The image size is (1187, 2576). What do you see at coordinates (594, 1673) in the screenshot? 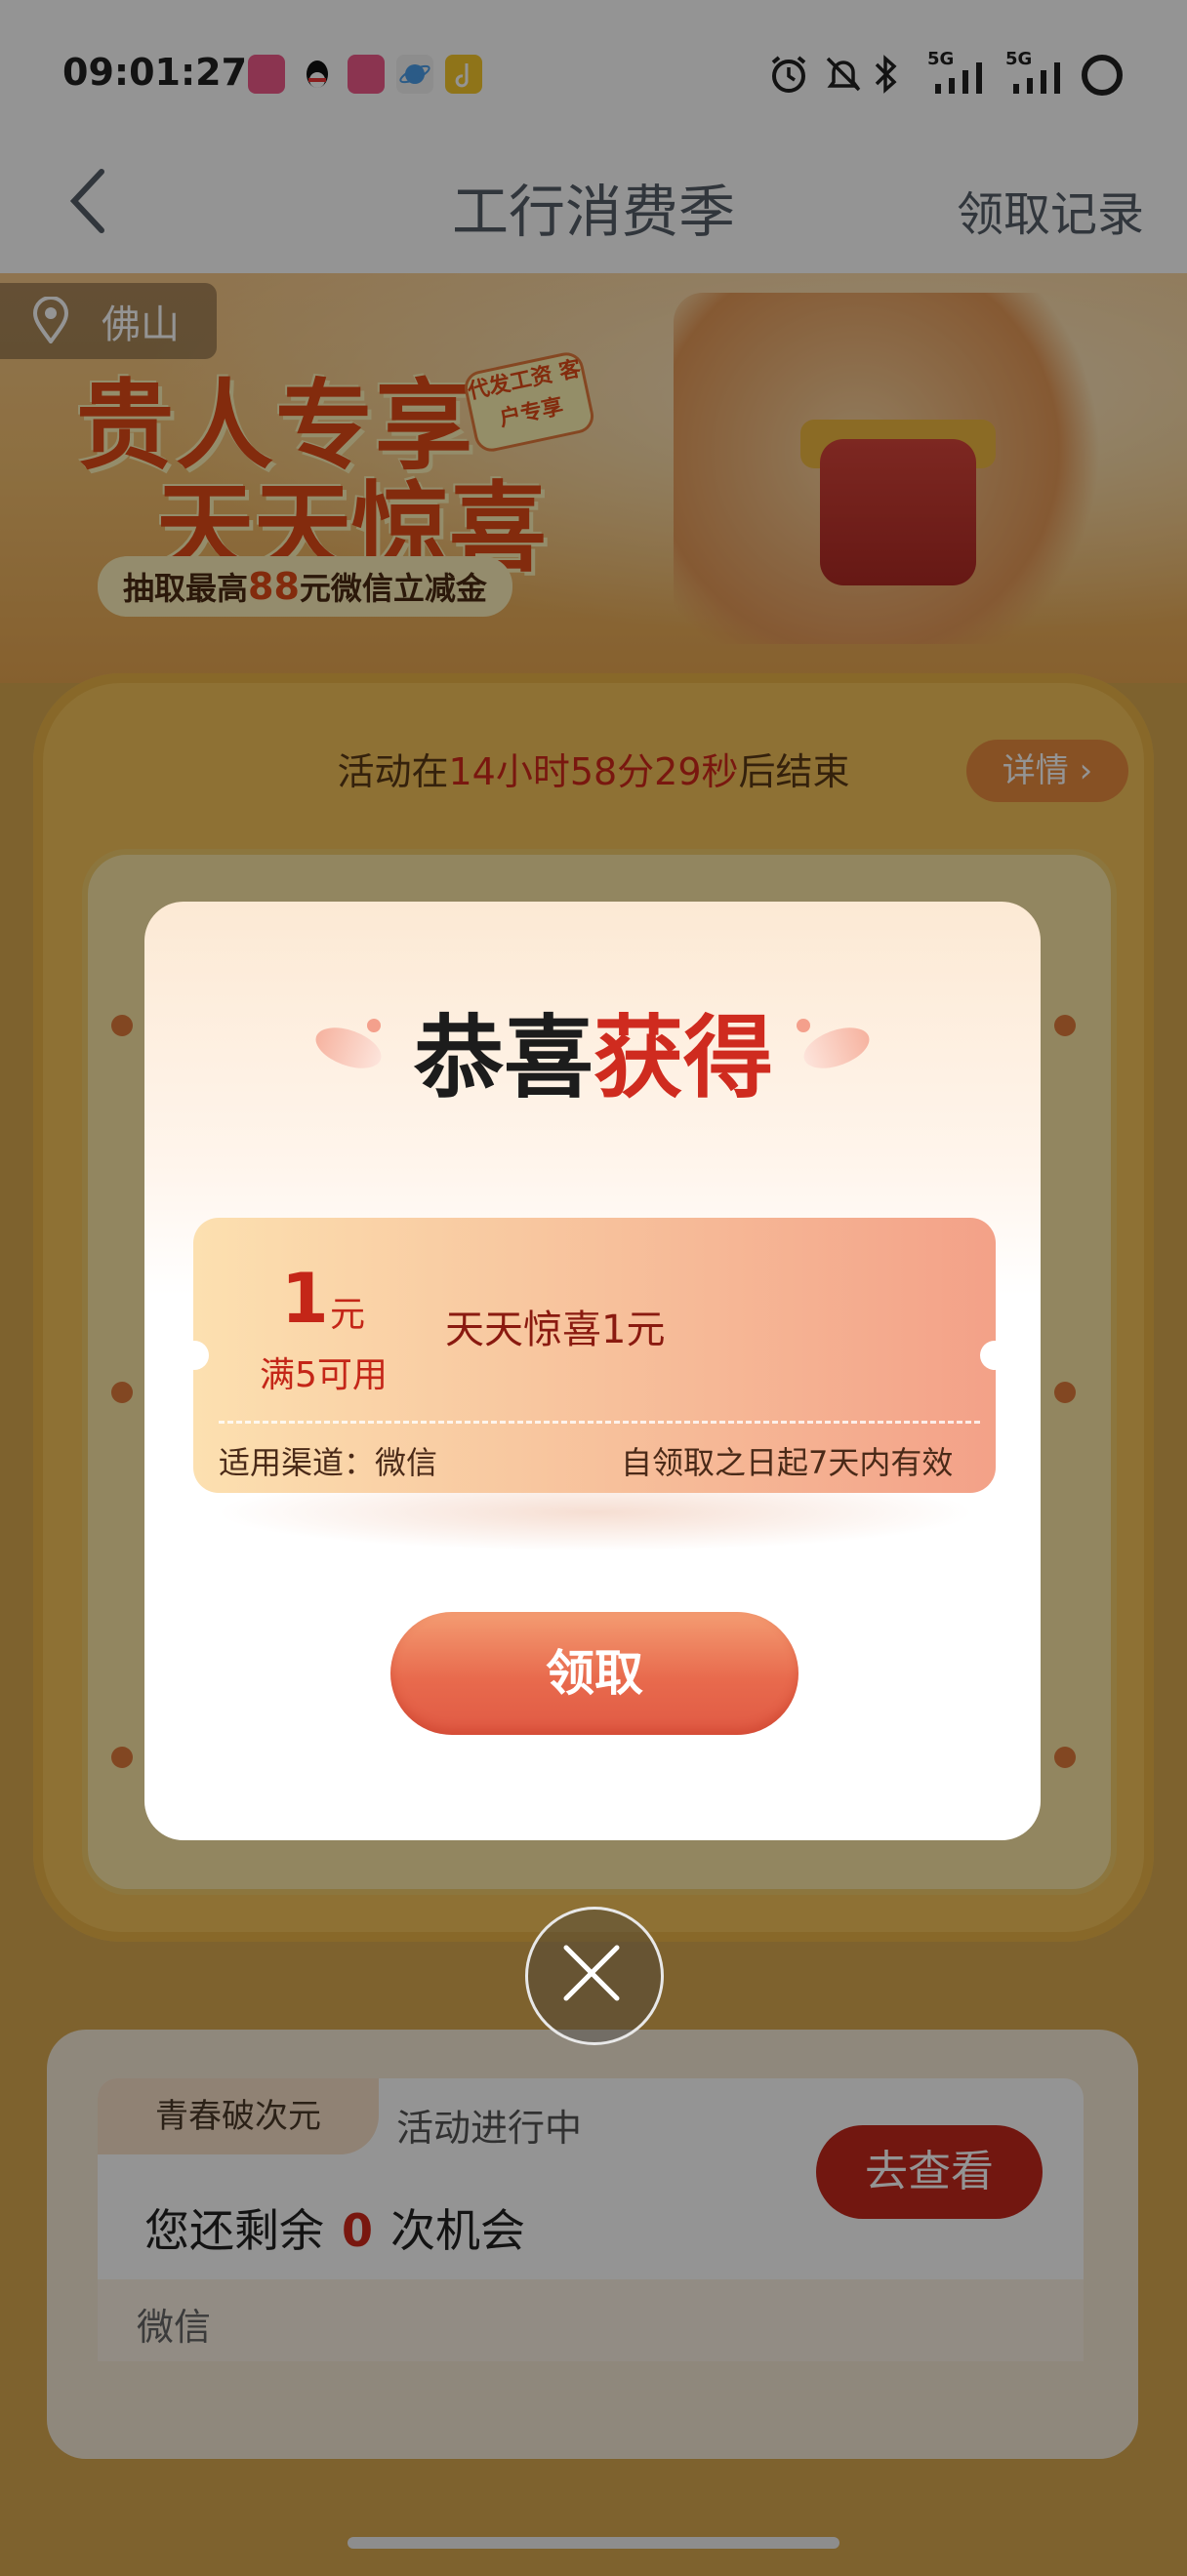
I see `claim-button: 领取` at bounding box center [594, 1673].